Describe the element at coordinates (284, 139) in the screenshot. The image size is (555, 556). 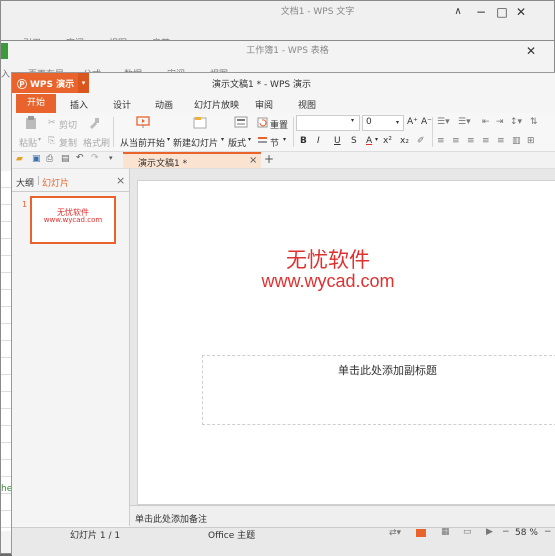
I see `section-dropdown-icon: ▾` at that location.